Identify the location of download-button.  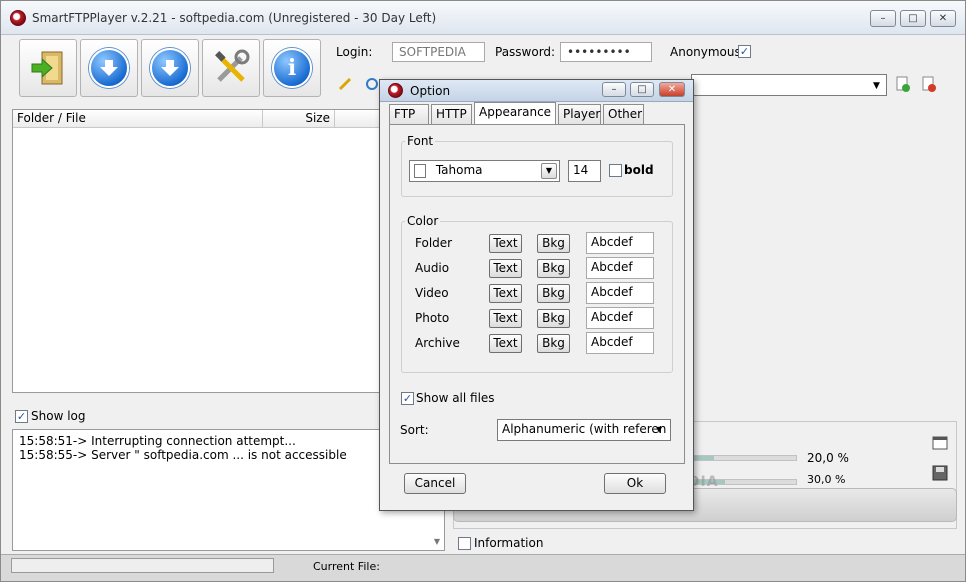
(109, 68).